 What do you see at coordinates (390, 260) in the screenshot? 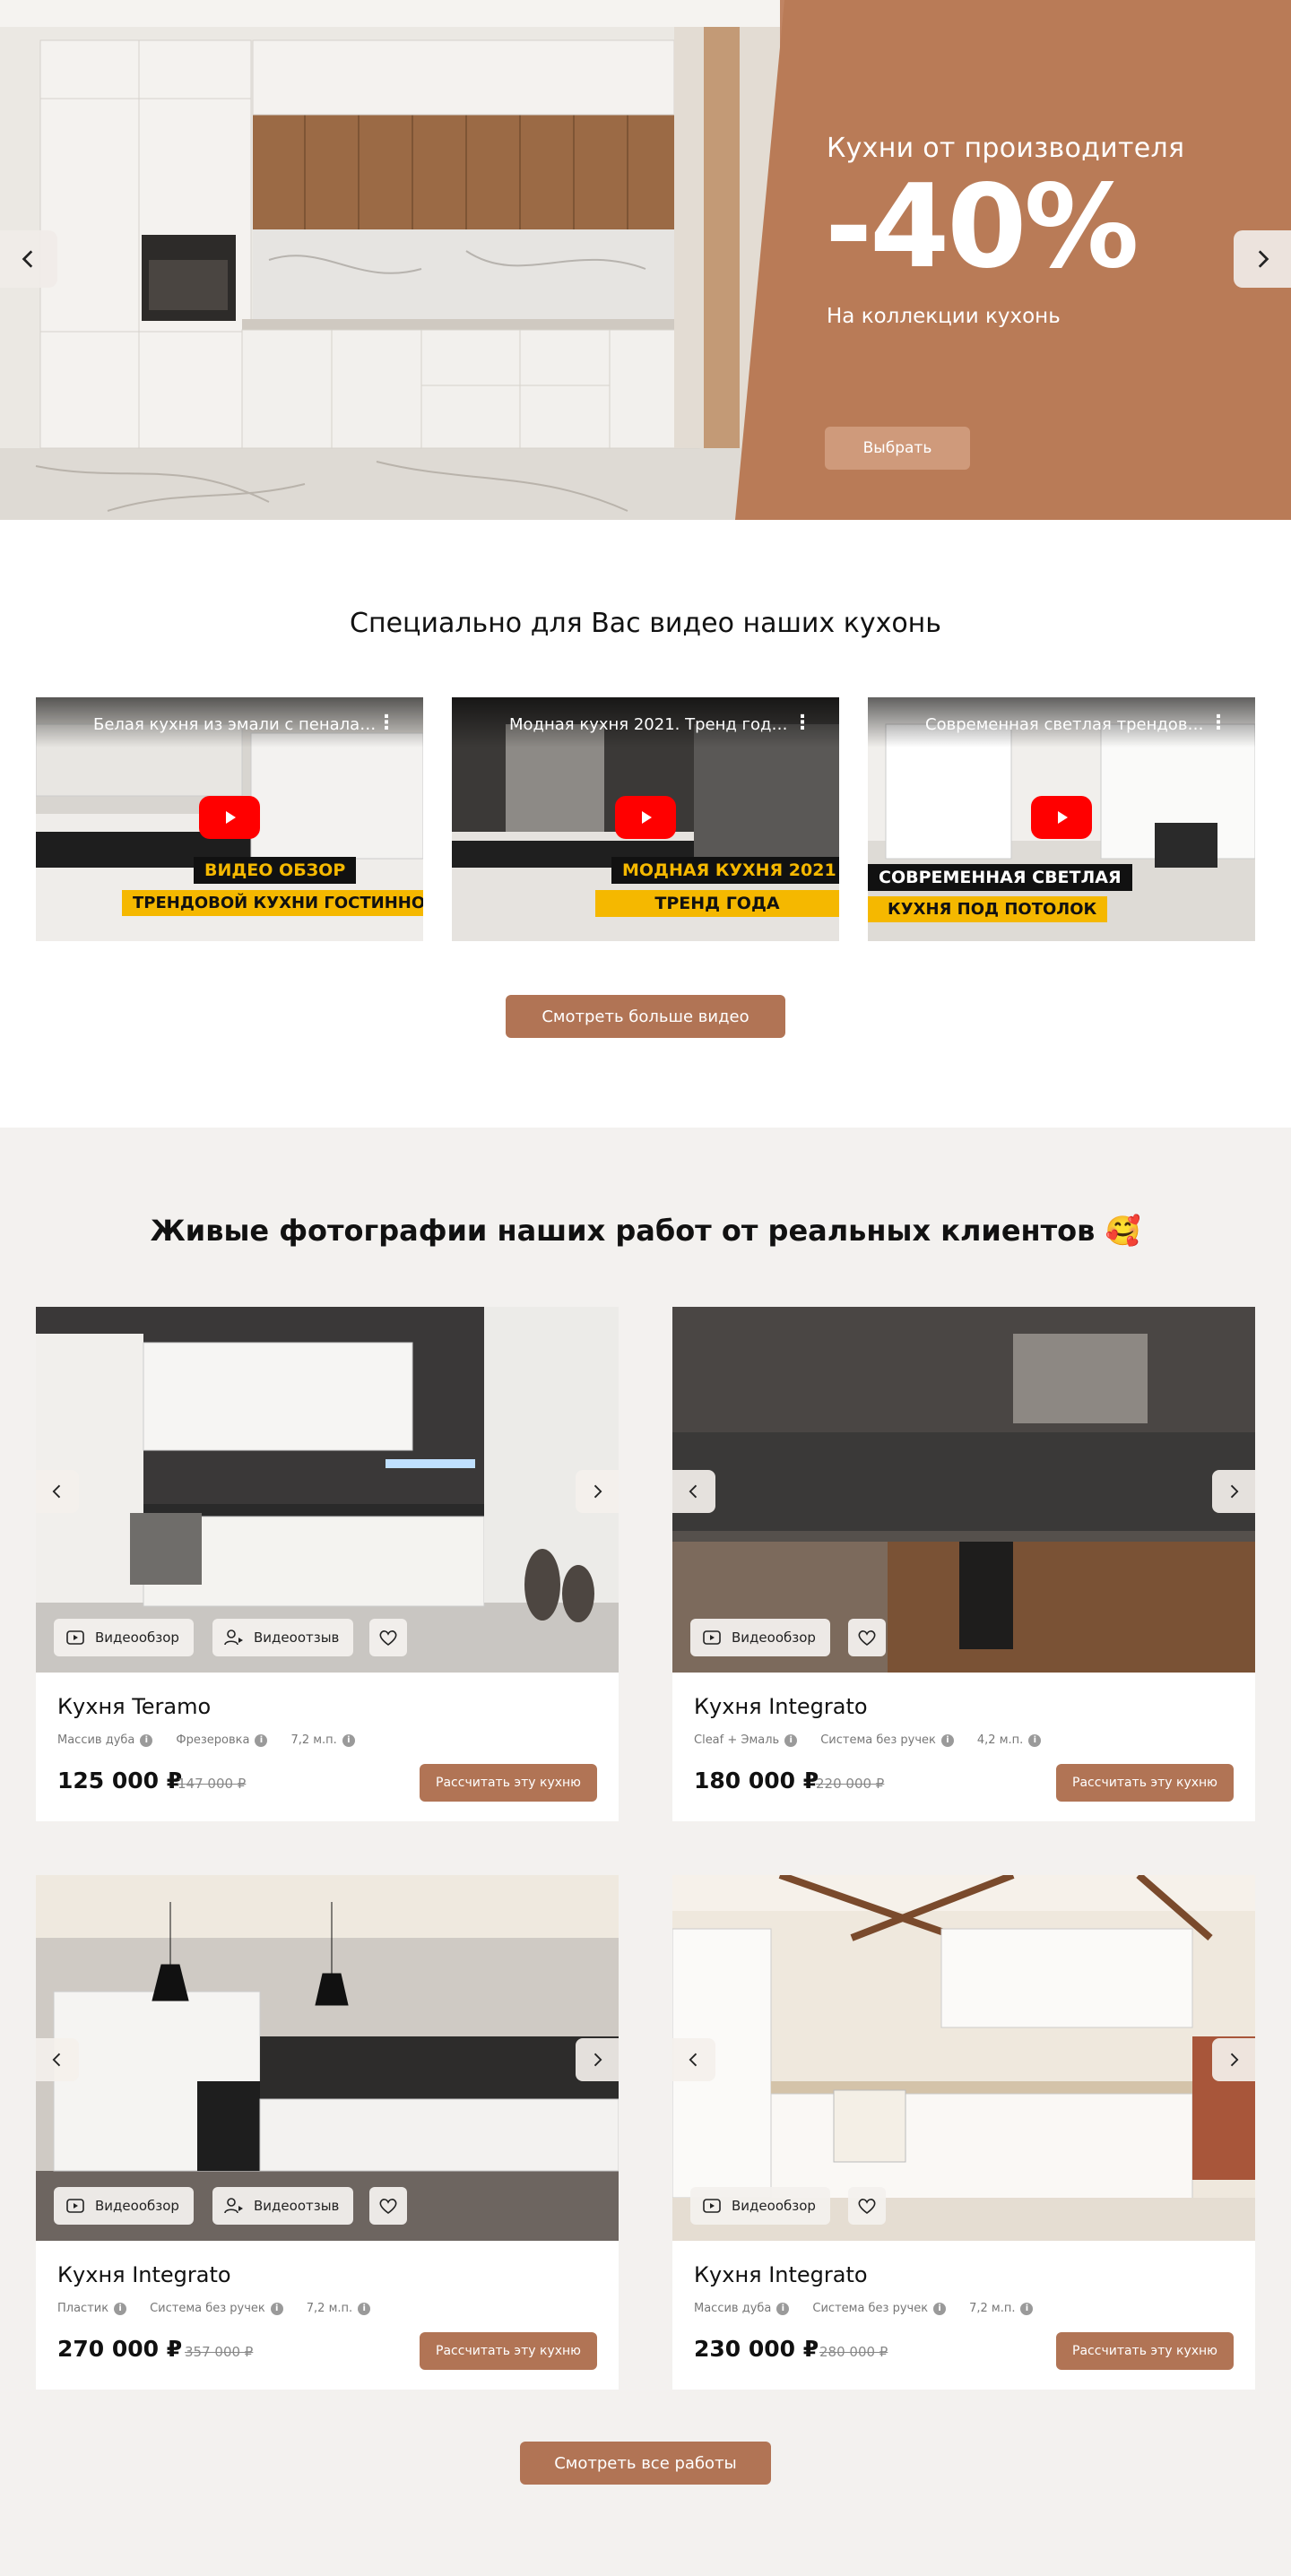
I see `hero-kitchen-photo` at bounding box center [390, 260].